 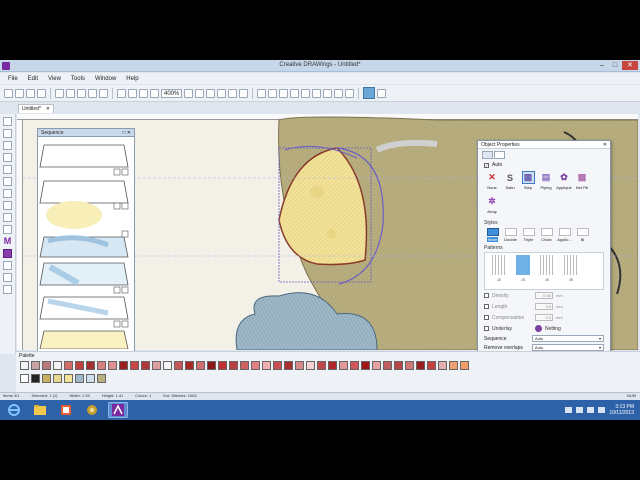 I want to click on mirror-icon, so click(x=233, y=93).